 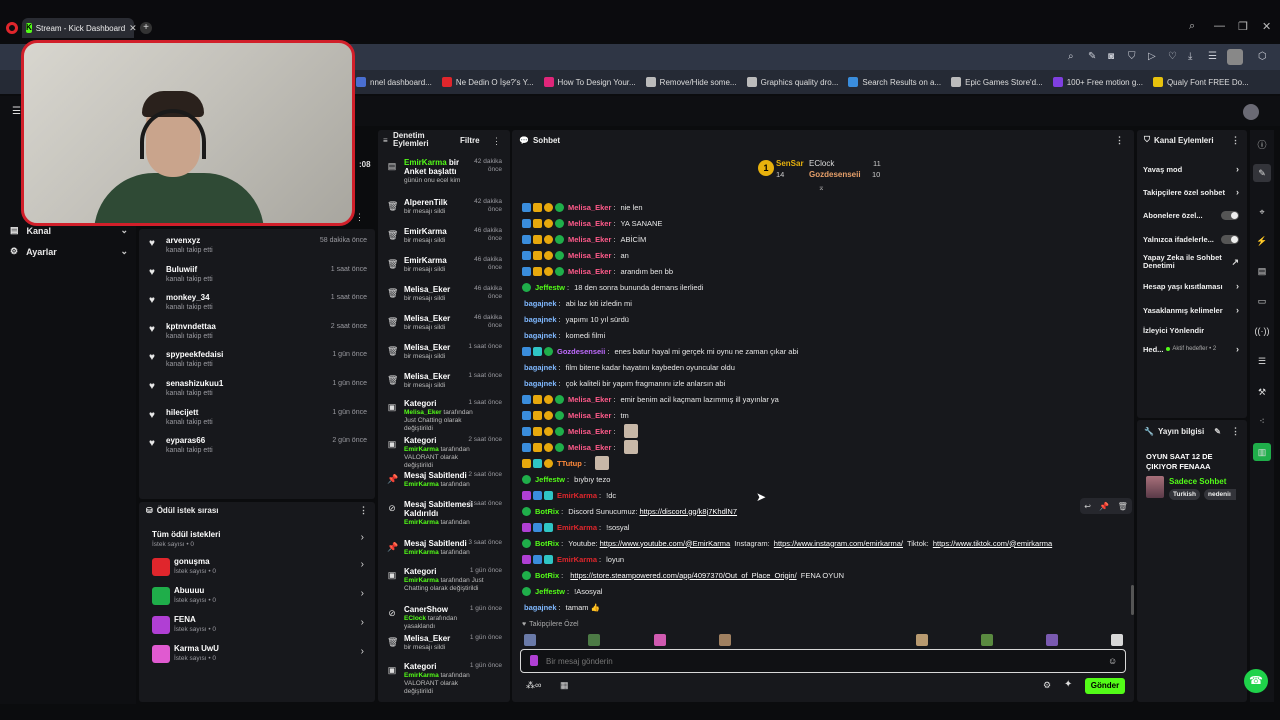 I want to click on minimize-icon: —, so click(x=1219, y=26).